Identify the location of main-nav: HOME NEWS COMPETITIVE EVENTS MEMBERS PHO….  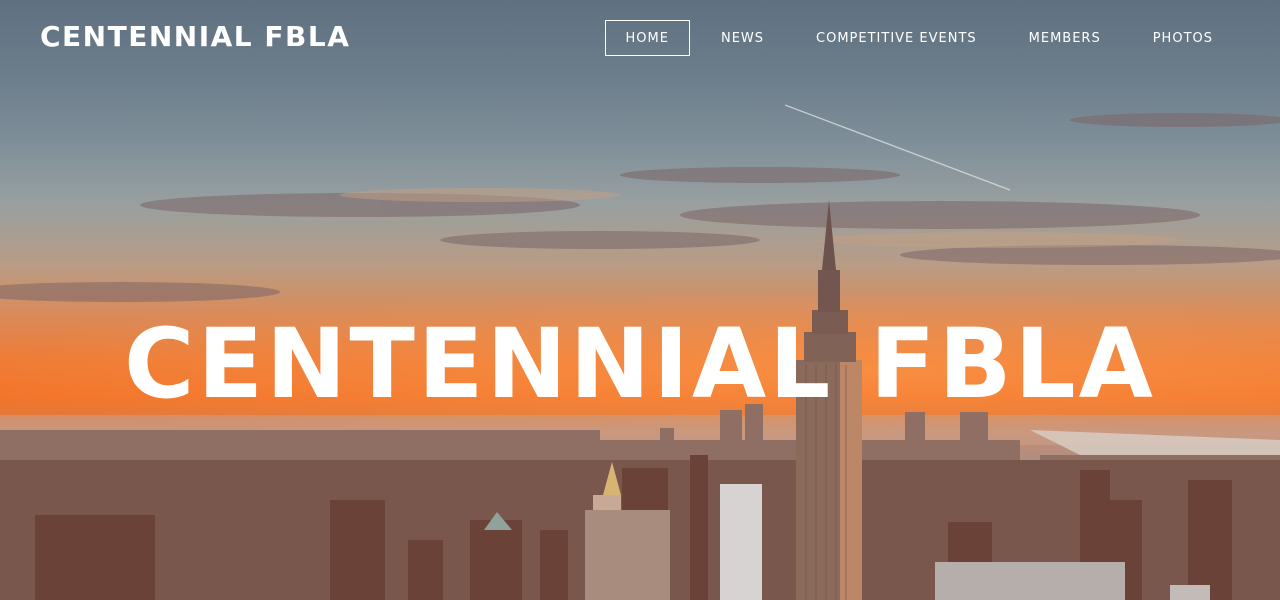
(914, 38).